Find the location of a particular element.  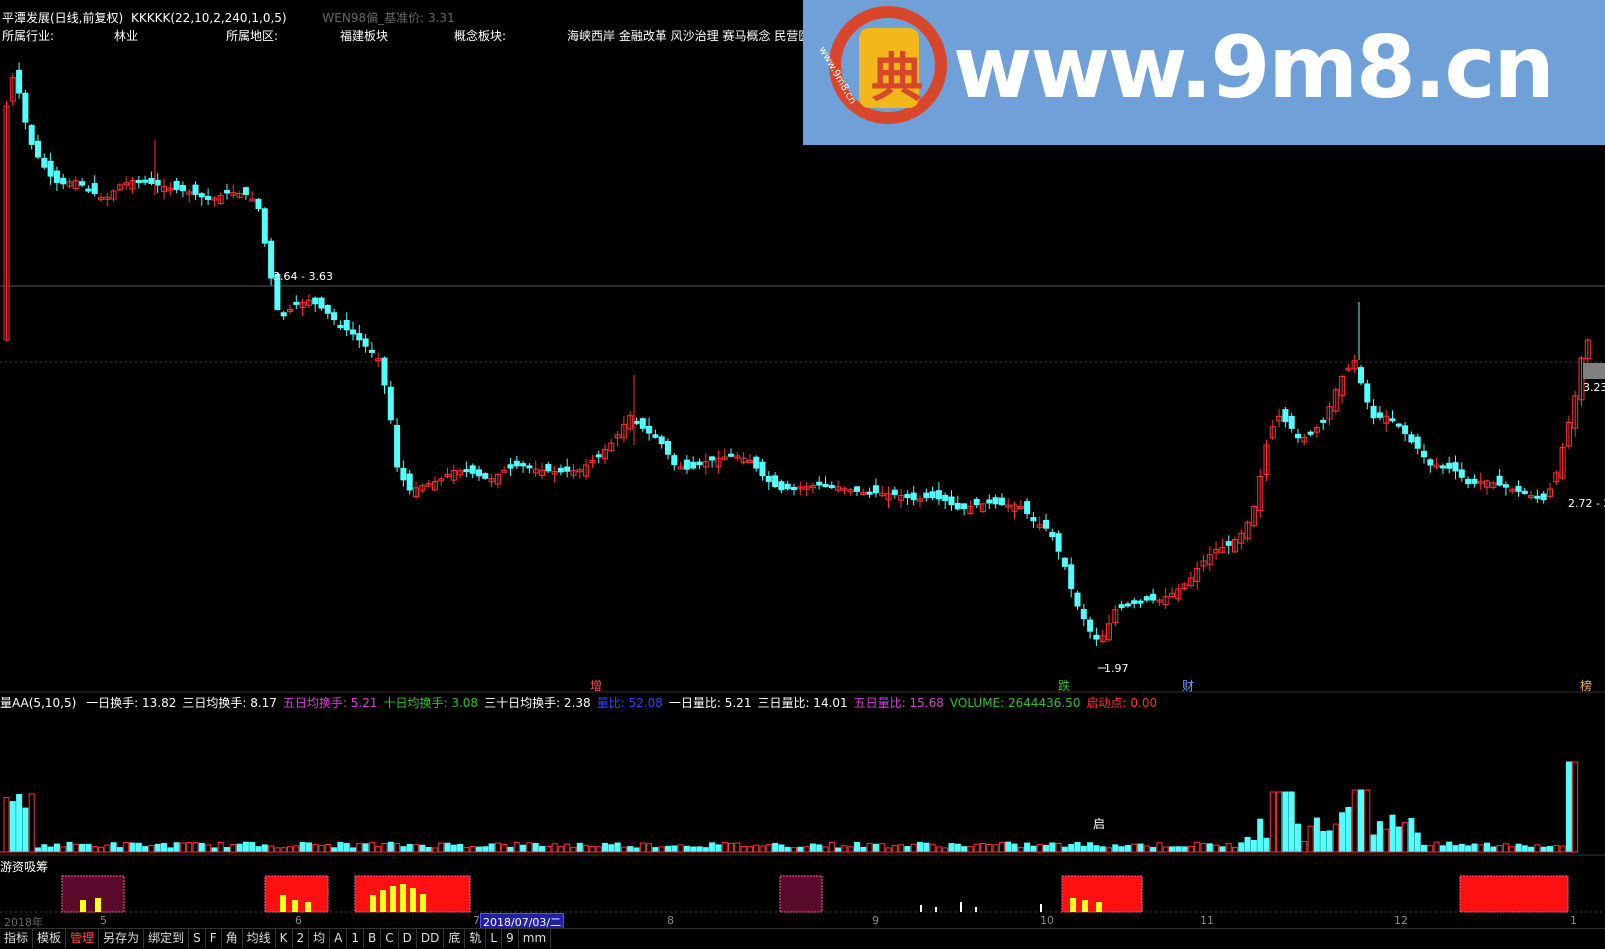

marker-bang: 榜 is located at coordinates (1586, 686).